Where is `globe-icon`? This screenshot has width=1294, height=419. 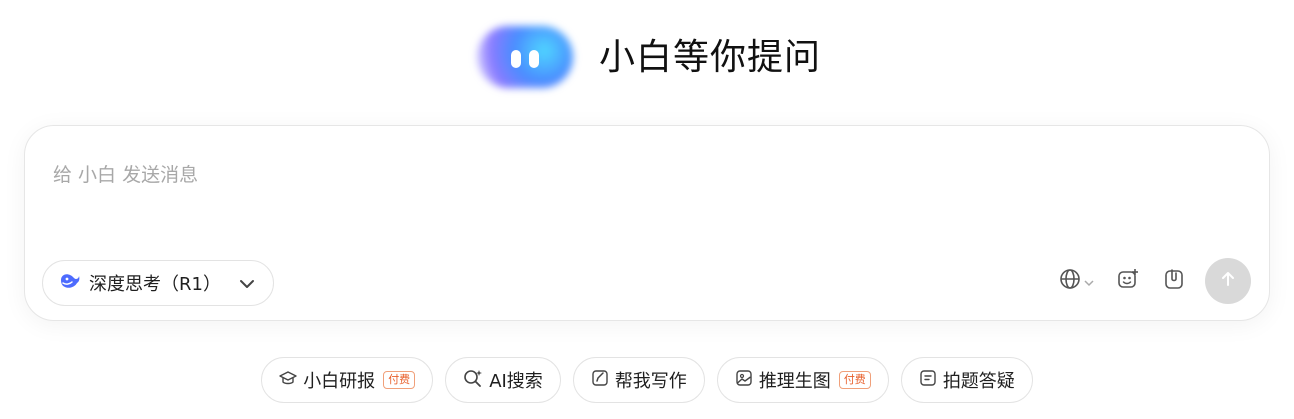 globe-icon is located at coordinates (1070, 281).